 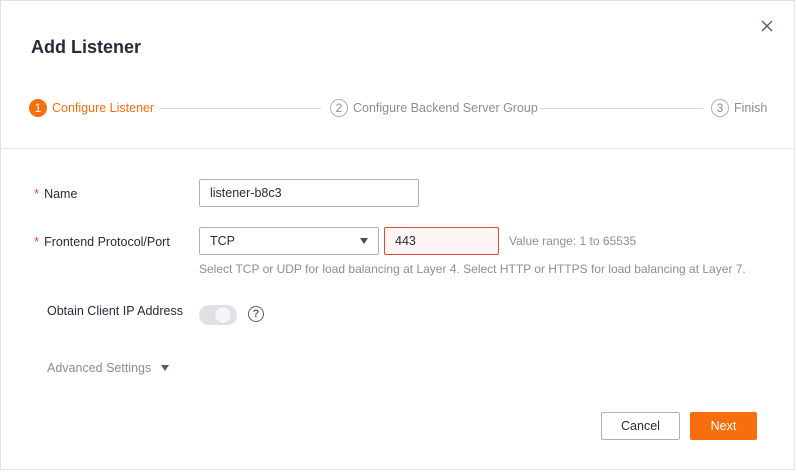 What do you see at coordinates (767, 26) in the screenshot?
I see `close-icon` at bounding box center [767, 26].